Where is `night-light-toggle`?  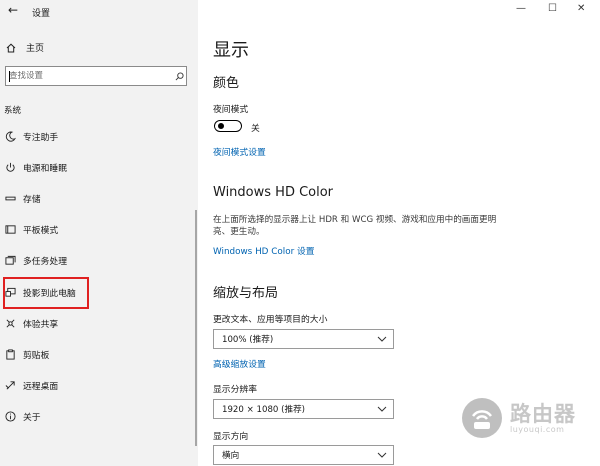 night-light-toggle is located at coordinates (228, 126).